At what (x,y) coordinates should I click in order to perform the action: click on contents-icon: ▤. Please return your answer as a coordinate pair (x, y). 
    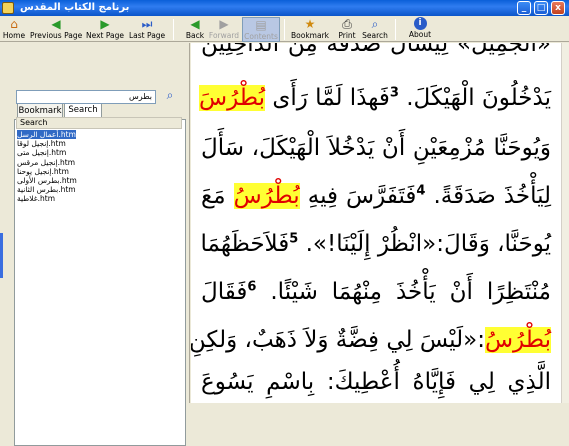
    Looking at the image, I should click on (261, 25).